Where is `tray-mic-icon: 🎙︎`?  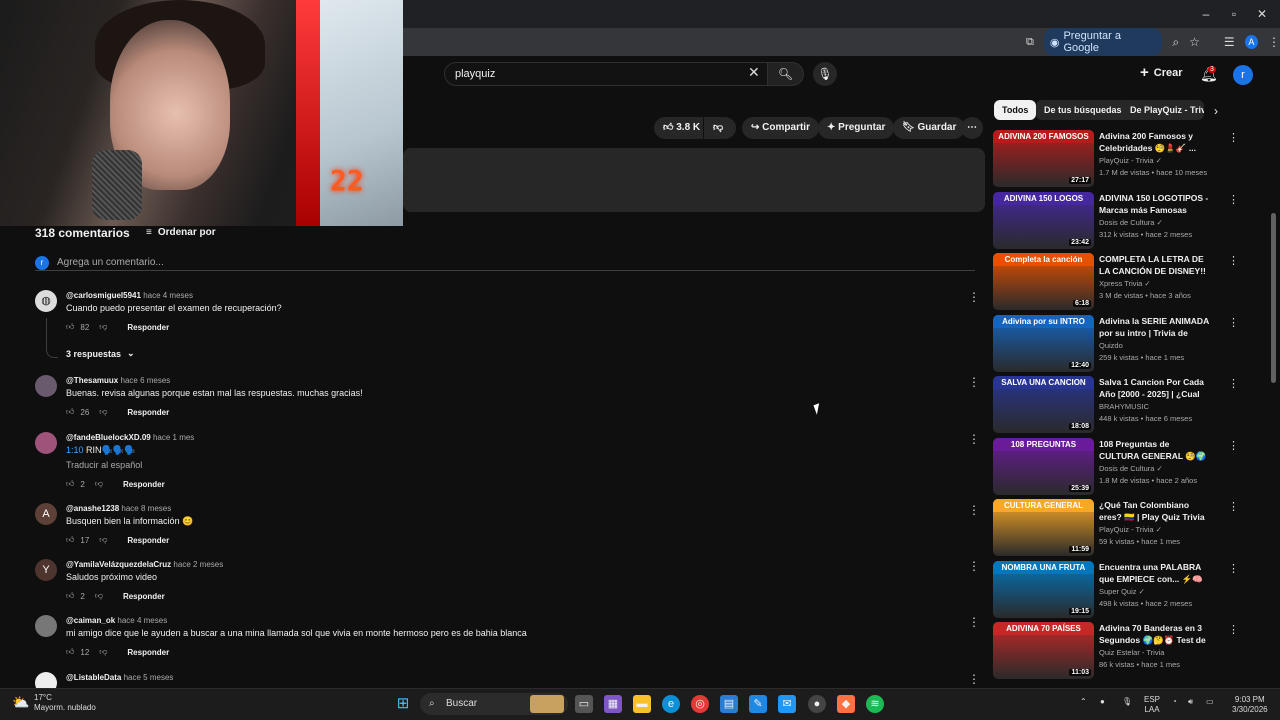
tray-mic-icon: 🎙︎ is located at coordinates (1127, 702).